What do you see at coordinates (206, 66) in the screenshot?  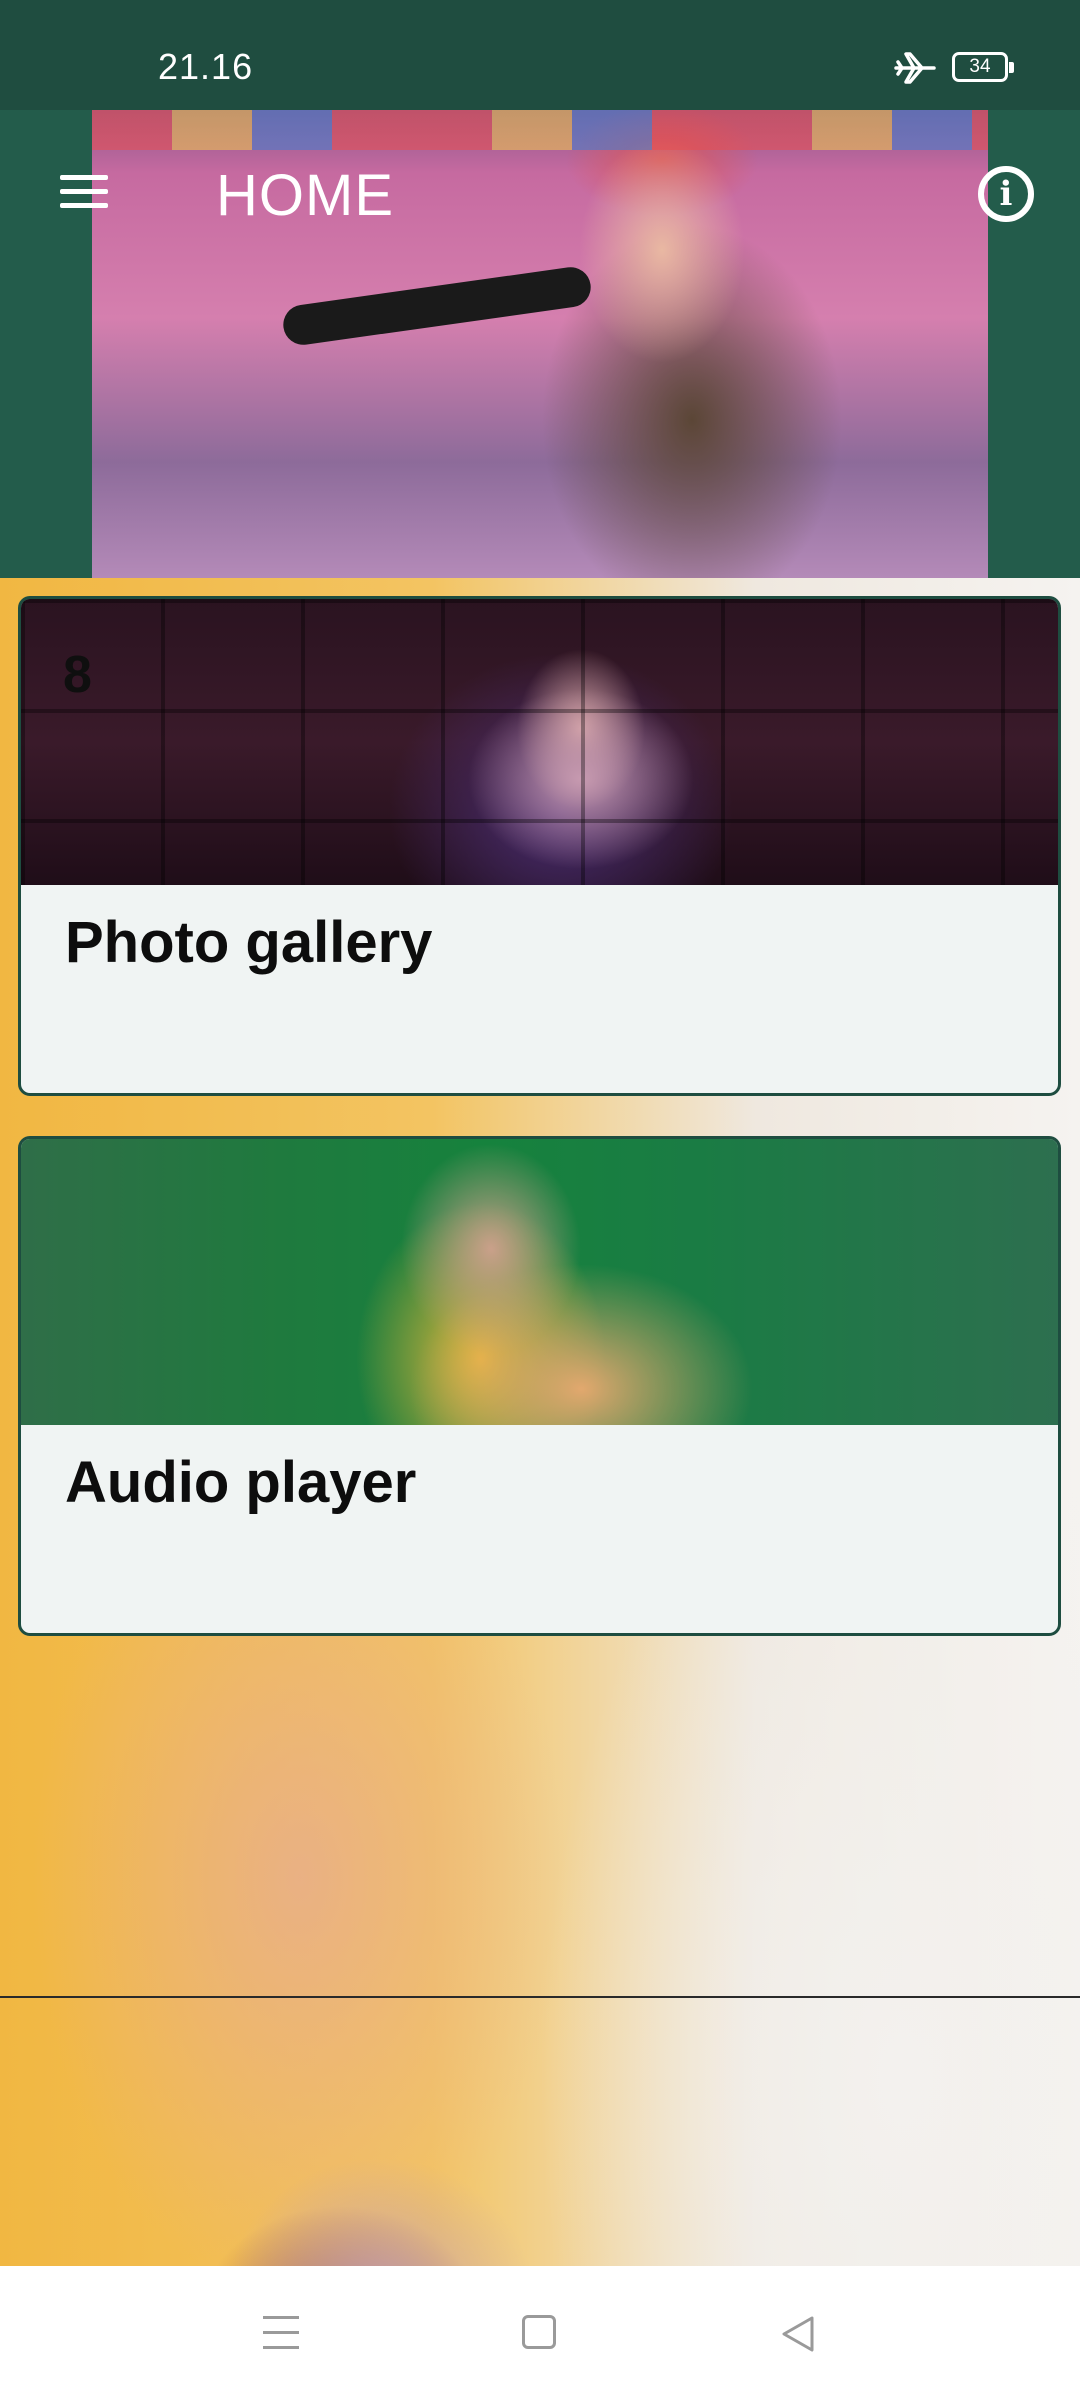 I see `status-time: 21.16` at bounding box center [206, 66].